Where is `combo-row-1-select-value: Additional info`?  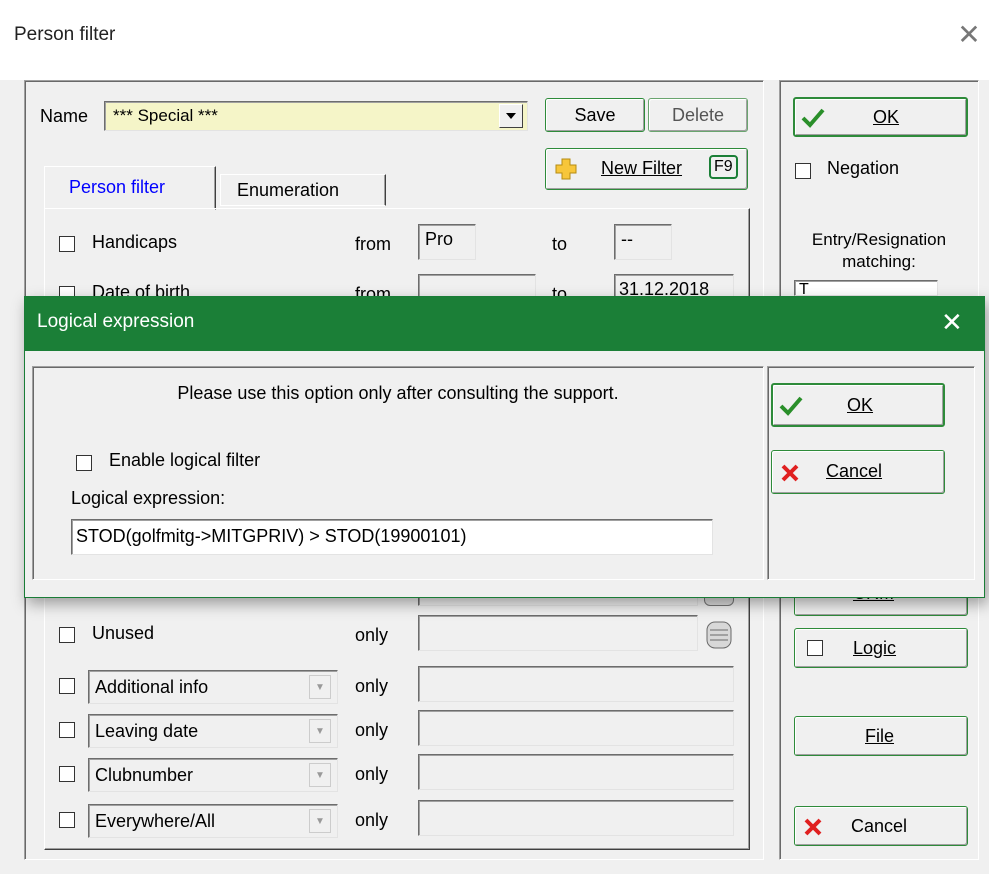 combo-row-1-select-value: Additional info is located at coordinates (152, 687).